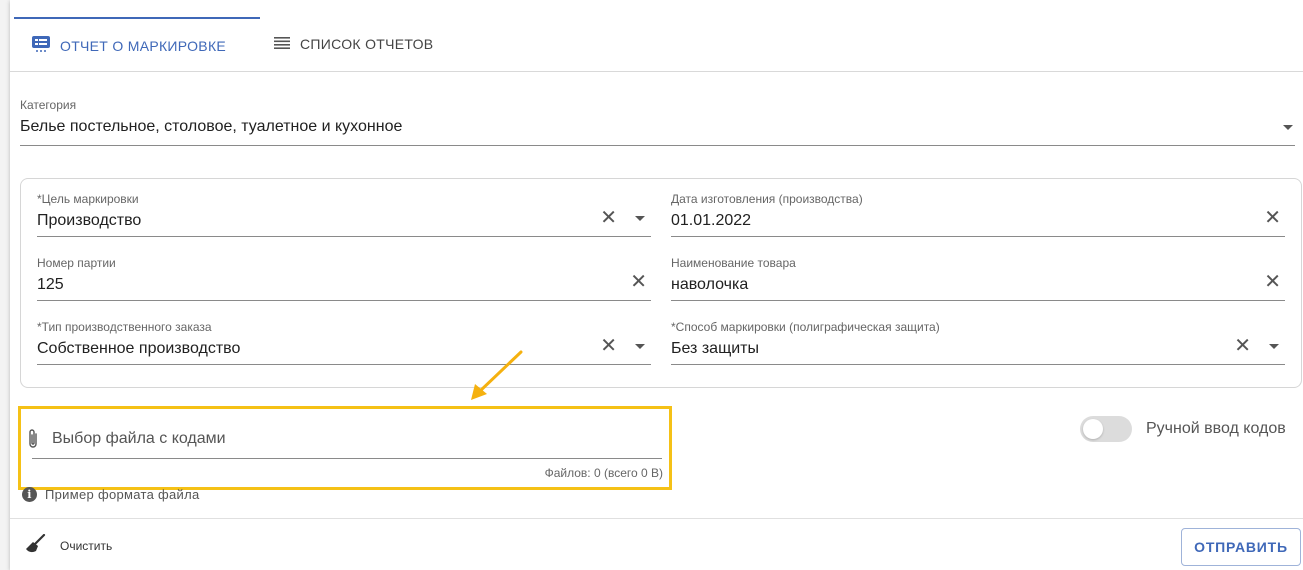 The width and height of the screenshot is (1303, 570). I want to click on tab-label: СПИСОК ОТЧЕТОВ, so click(367, 44).